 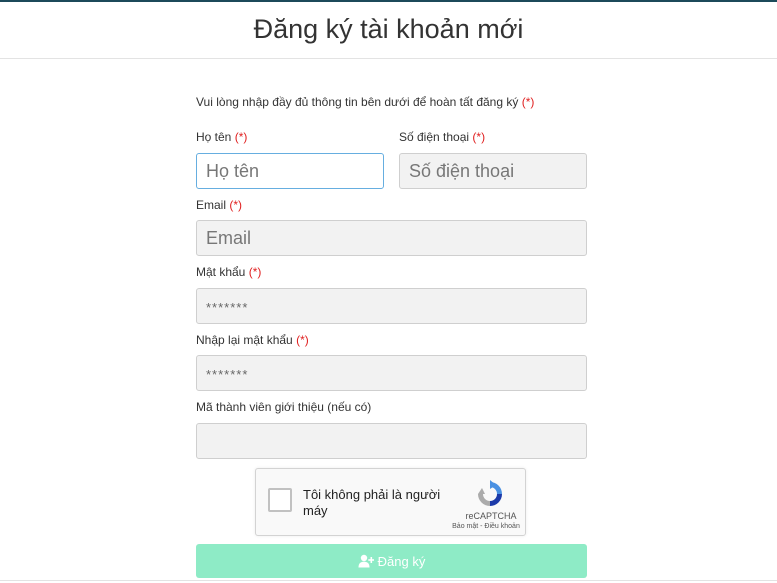 What do you see at coordinates (372, 502) in the screenshot?
I see `recaptcha-text: Tôi không phải là người máy` at bounding box center [372, 502].